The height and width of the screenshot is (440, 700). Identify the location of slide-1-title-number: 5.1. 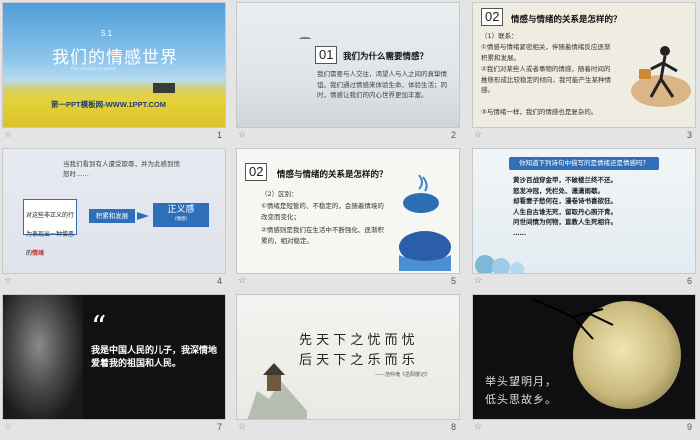
(107, 33).